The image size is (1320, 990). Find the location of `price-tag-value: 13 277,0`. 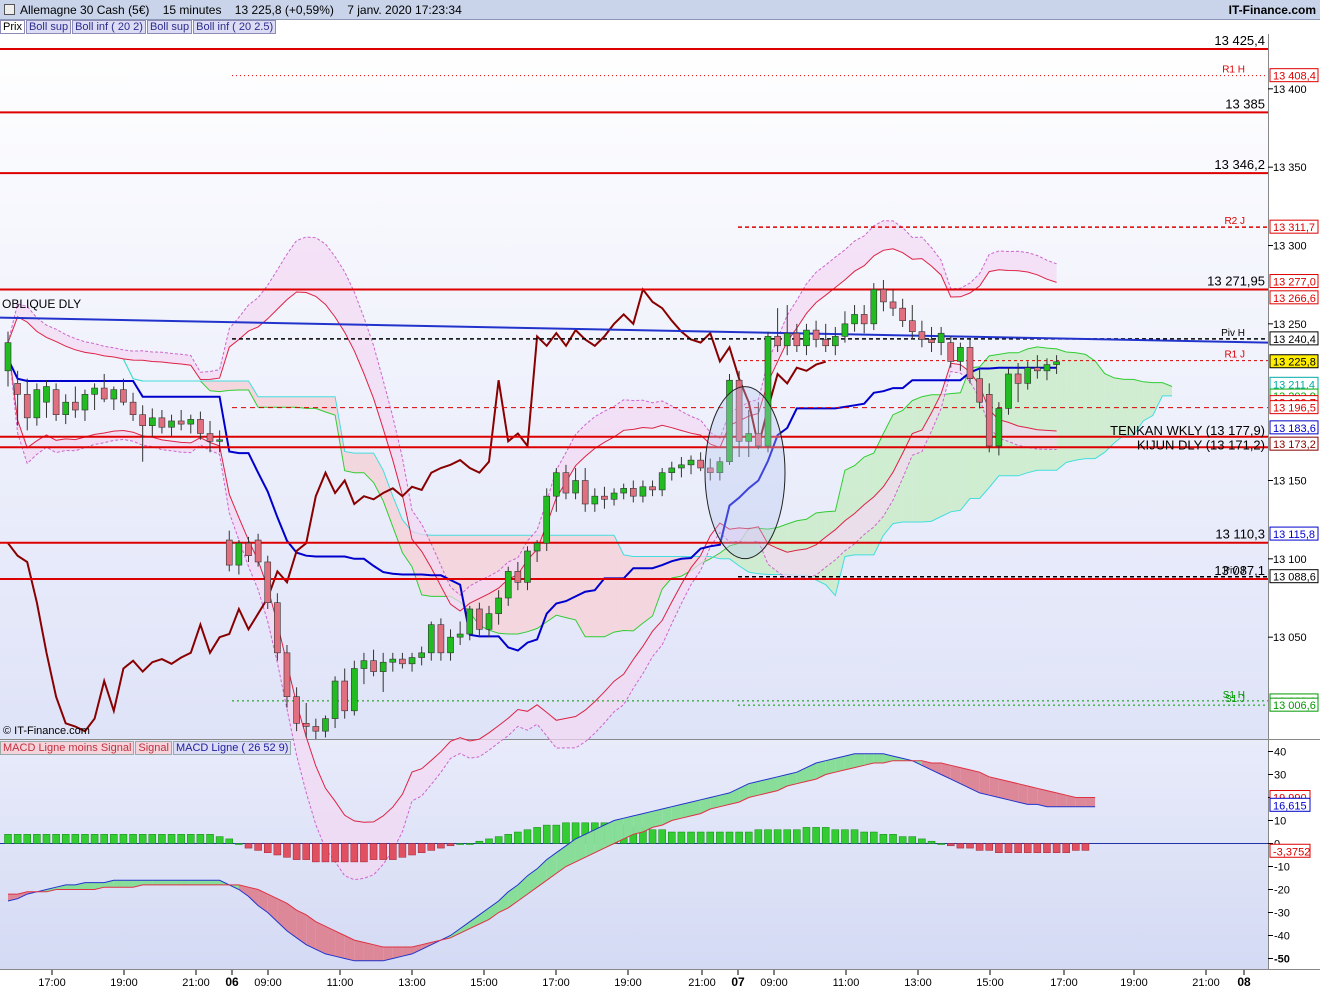

price-tag-value: 13 277,0 is located at coordinates (1294, 283).